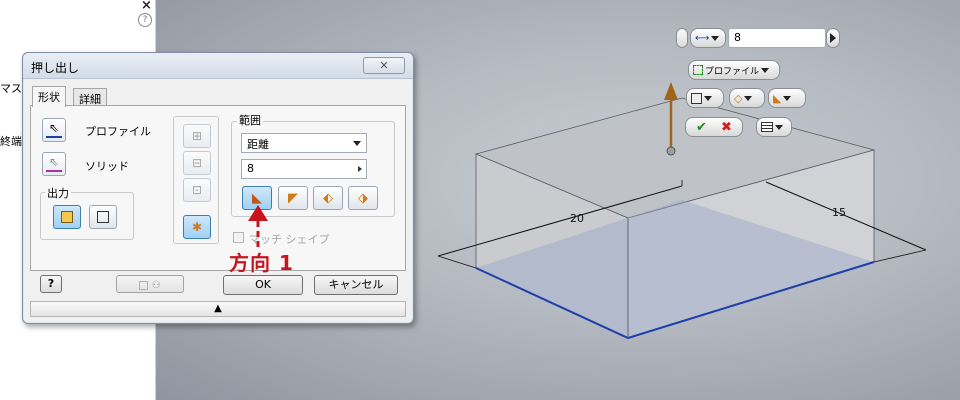 Image resolution: width=960 pixels, height=400 pixels. I want to click on operation-join-button: ⊞, so click(197, 136).